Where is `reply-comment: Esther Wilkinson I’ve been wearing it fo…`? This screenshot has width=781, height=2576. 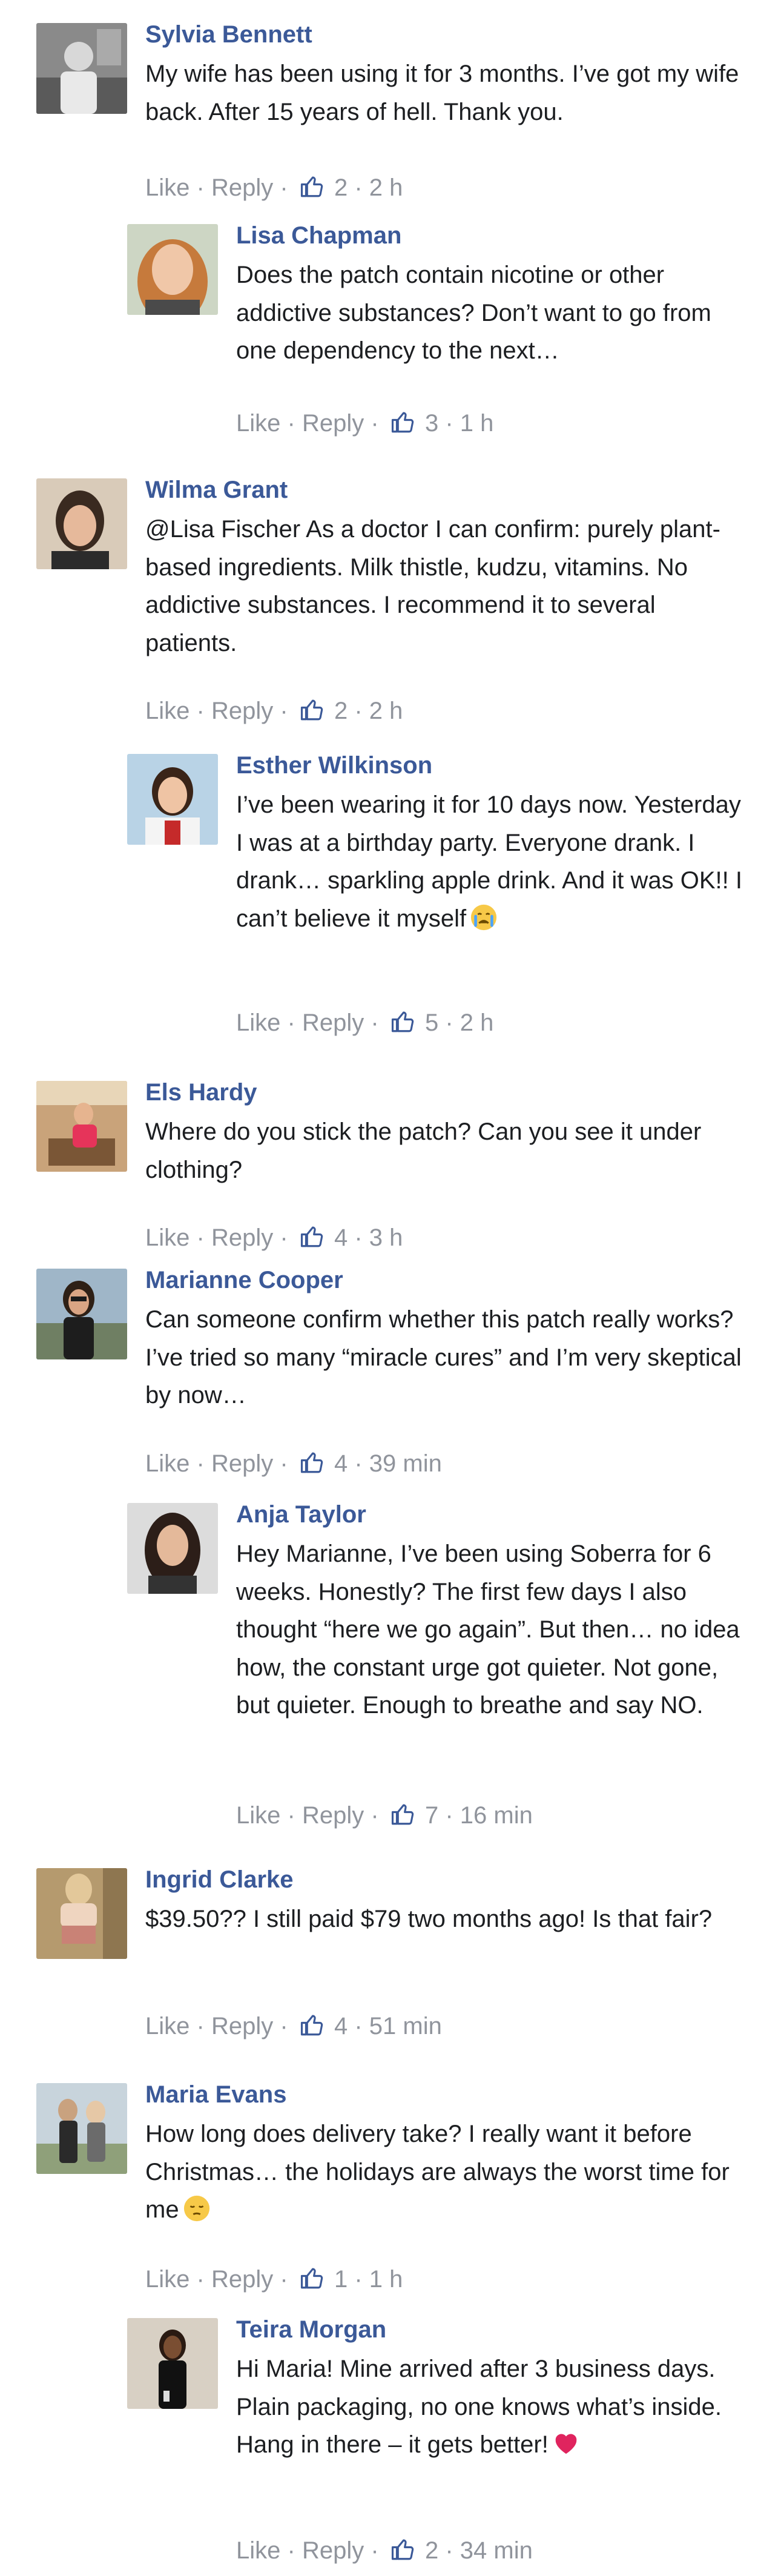
reply-comment: Esther Wilkinson I’ve been wearing it fo… is located at coordinates (436, 904).